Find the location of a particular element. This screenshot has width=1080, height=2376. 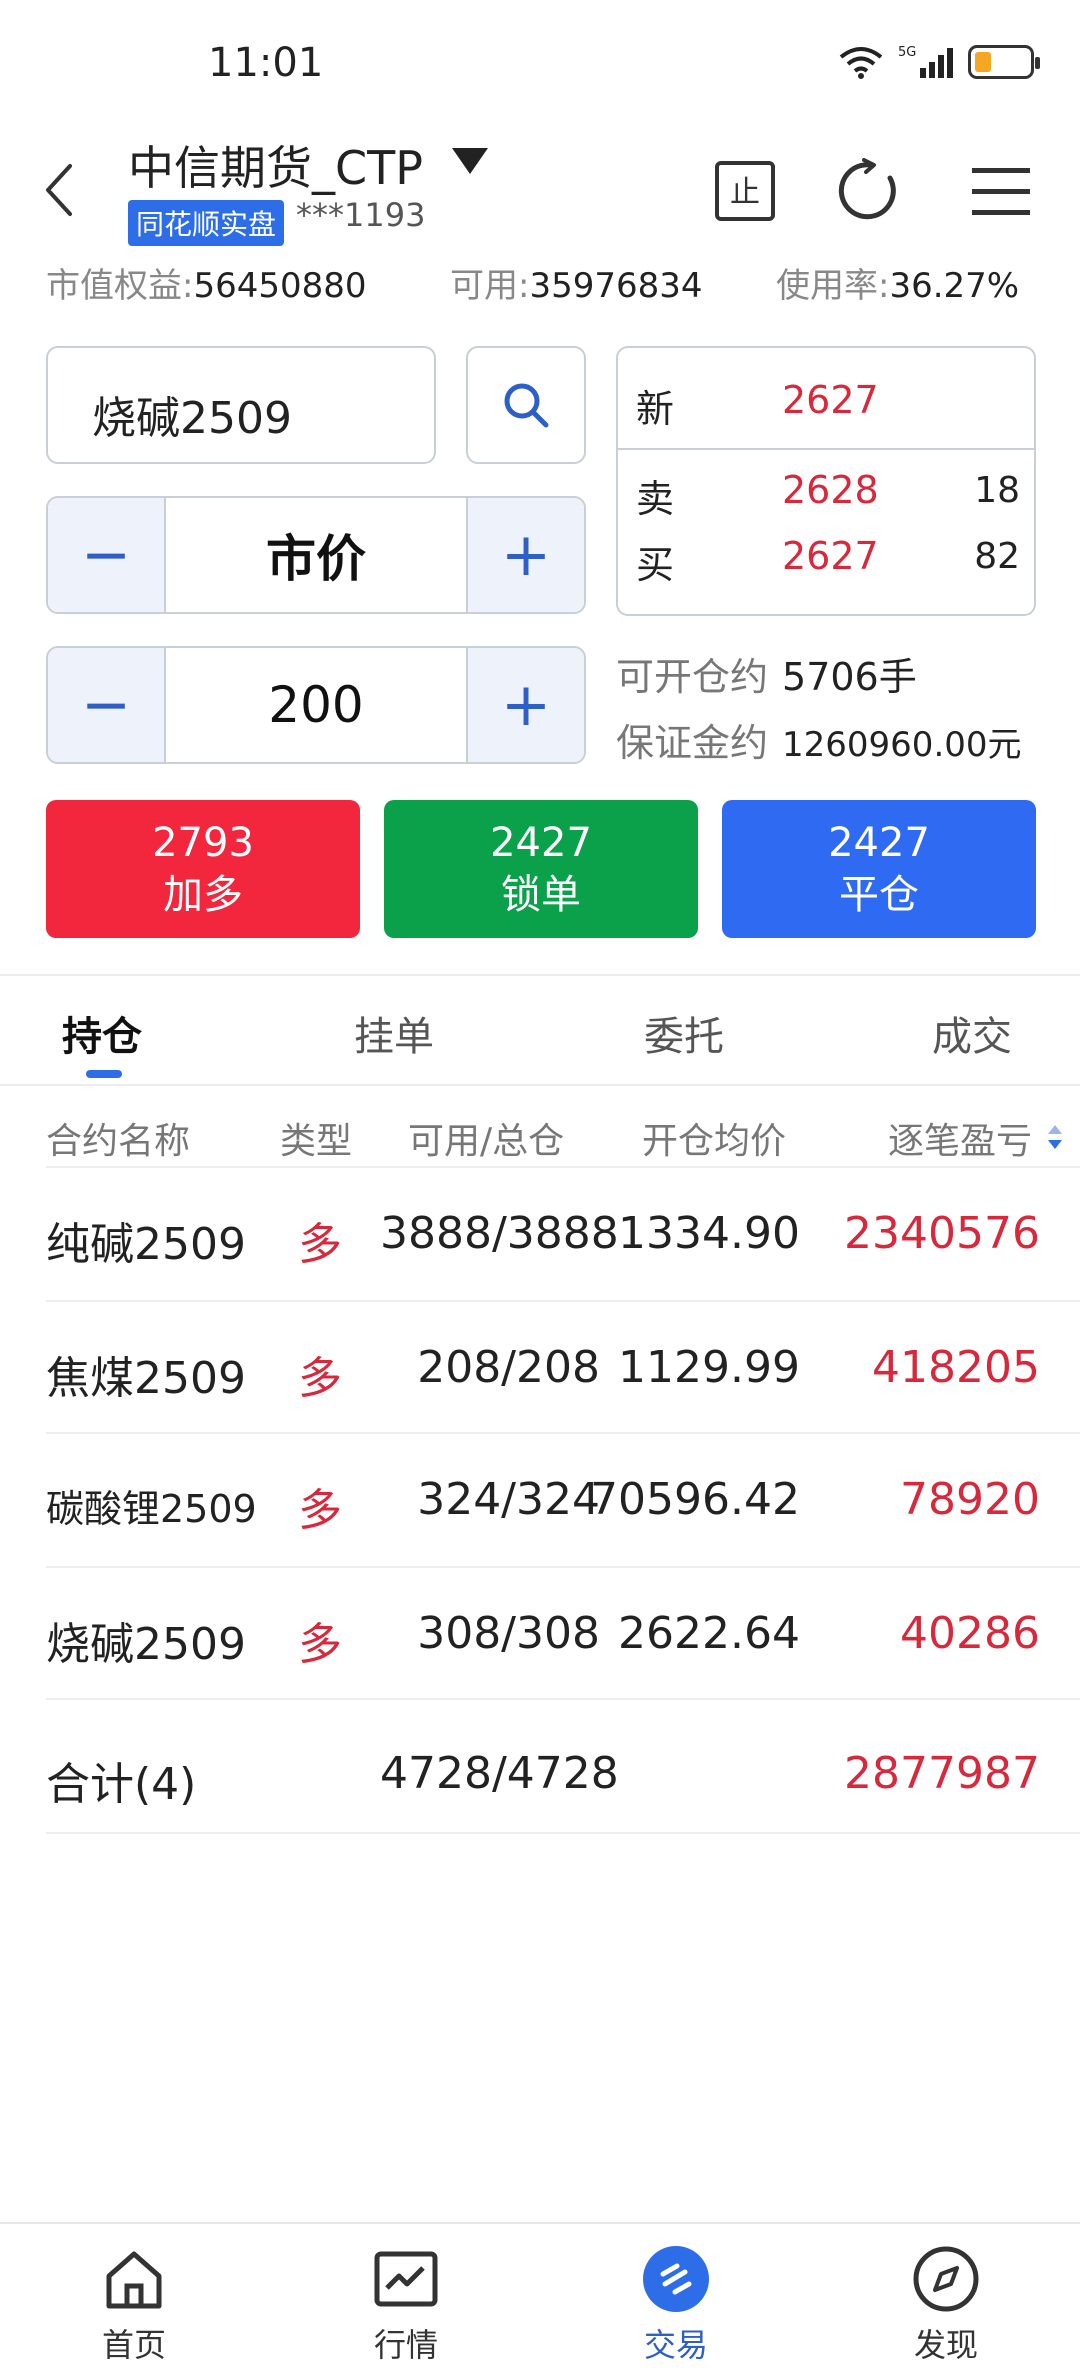

nav-market-label: 行情 is located at coordinates (405, 2345).